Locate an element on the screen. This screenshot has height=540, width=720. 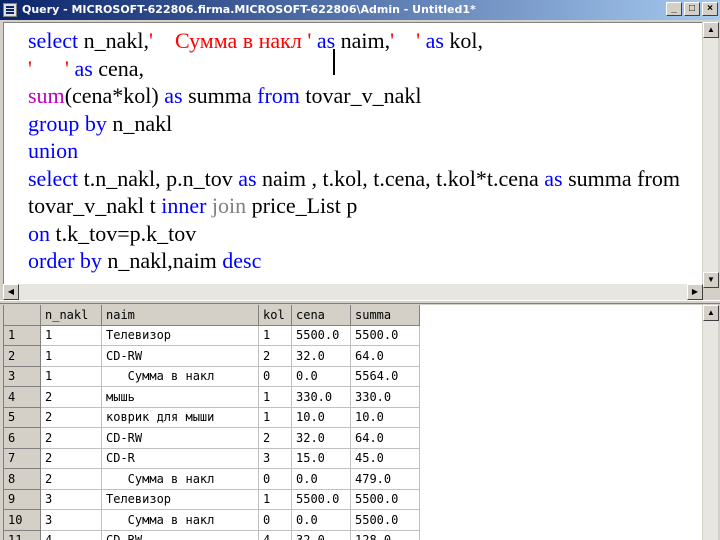
table-row: 10 3 Сумма в накл 0 0.0 5500.0 is located at coordinates (212, 520).